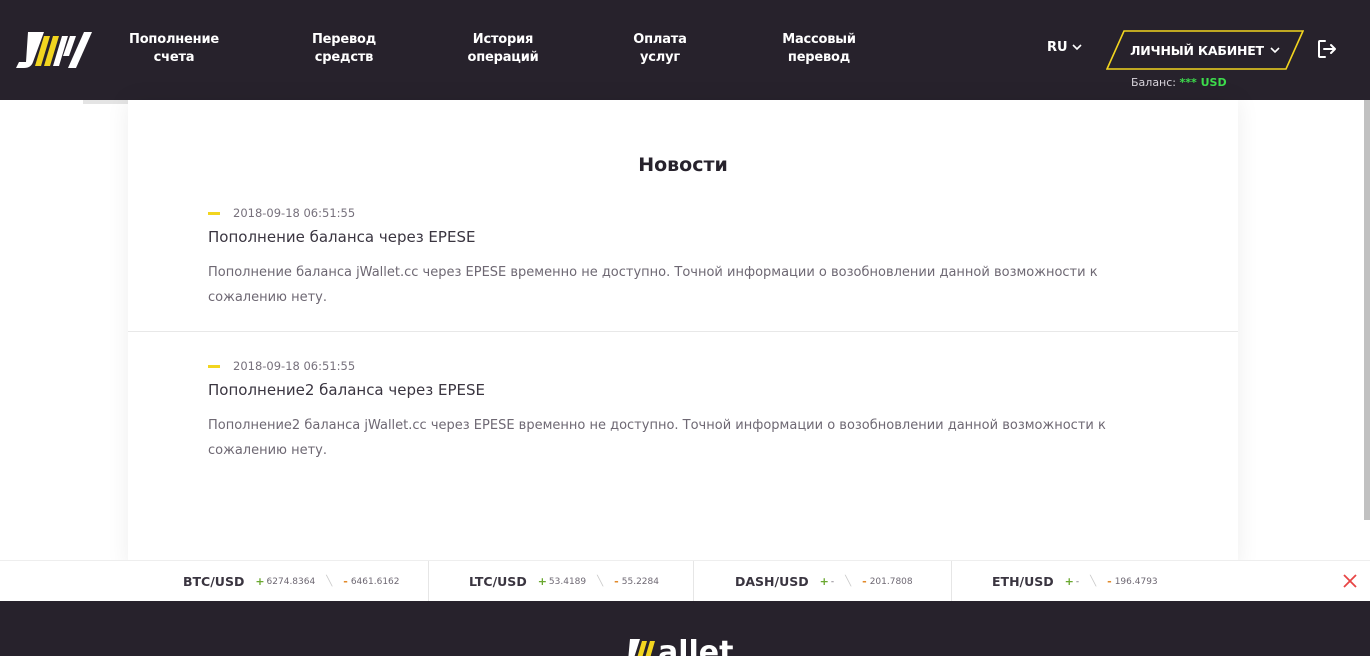 The image size is (1370, 656). I want to click on ticker-sell: -196.4793, so click(1132, 581).